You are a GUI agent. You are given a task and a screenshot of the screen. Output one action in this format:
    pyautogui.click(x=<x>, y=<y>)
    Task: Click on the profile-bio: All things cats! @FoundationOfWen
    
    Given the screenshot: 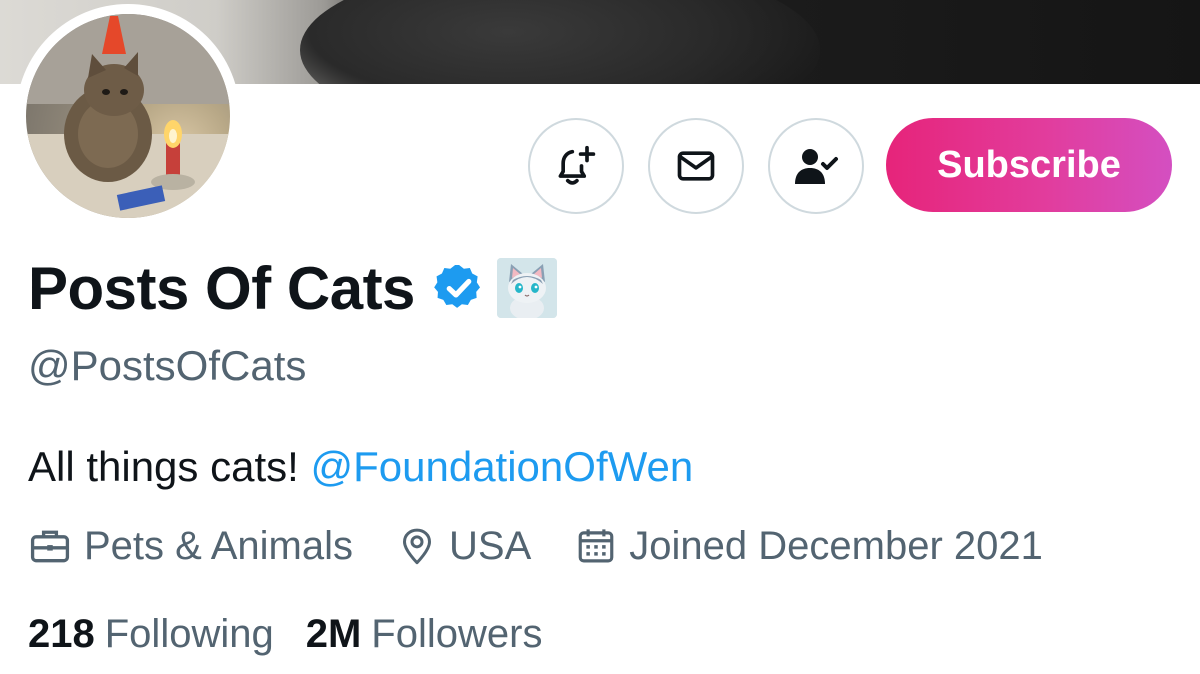 What is the action you would take?
    pyautogui.click(x=360, y=467)
    